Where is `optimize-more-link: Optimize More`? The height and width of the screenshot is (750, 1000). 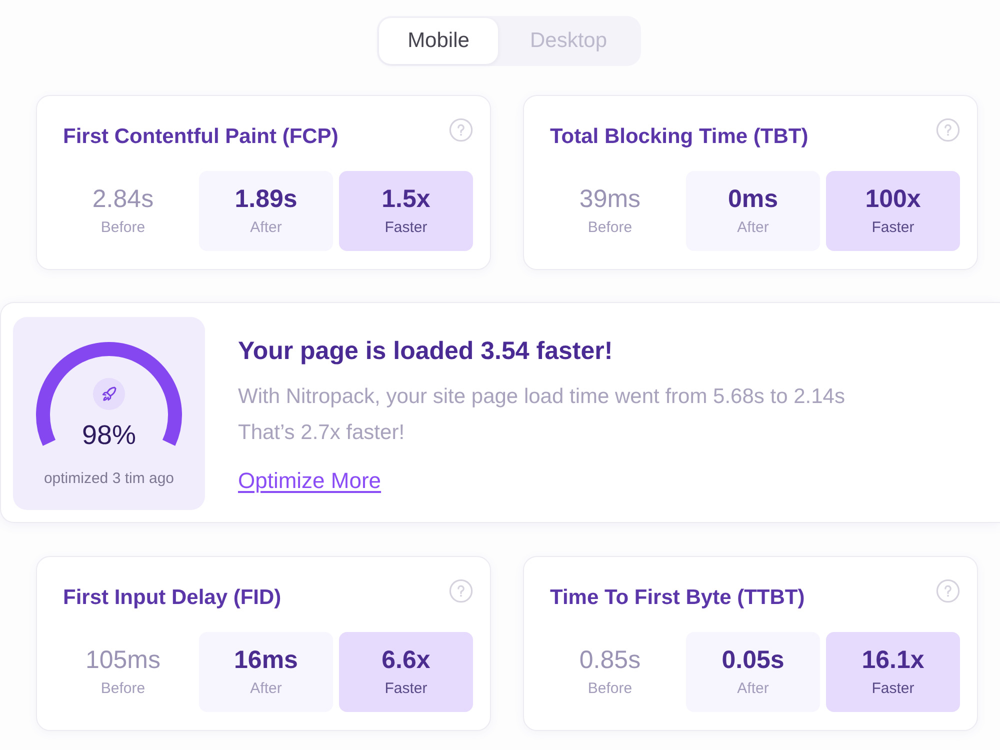 optimize-more-link: Optimize More is located at coordinates (310, 481).